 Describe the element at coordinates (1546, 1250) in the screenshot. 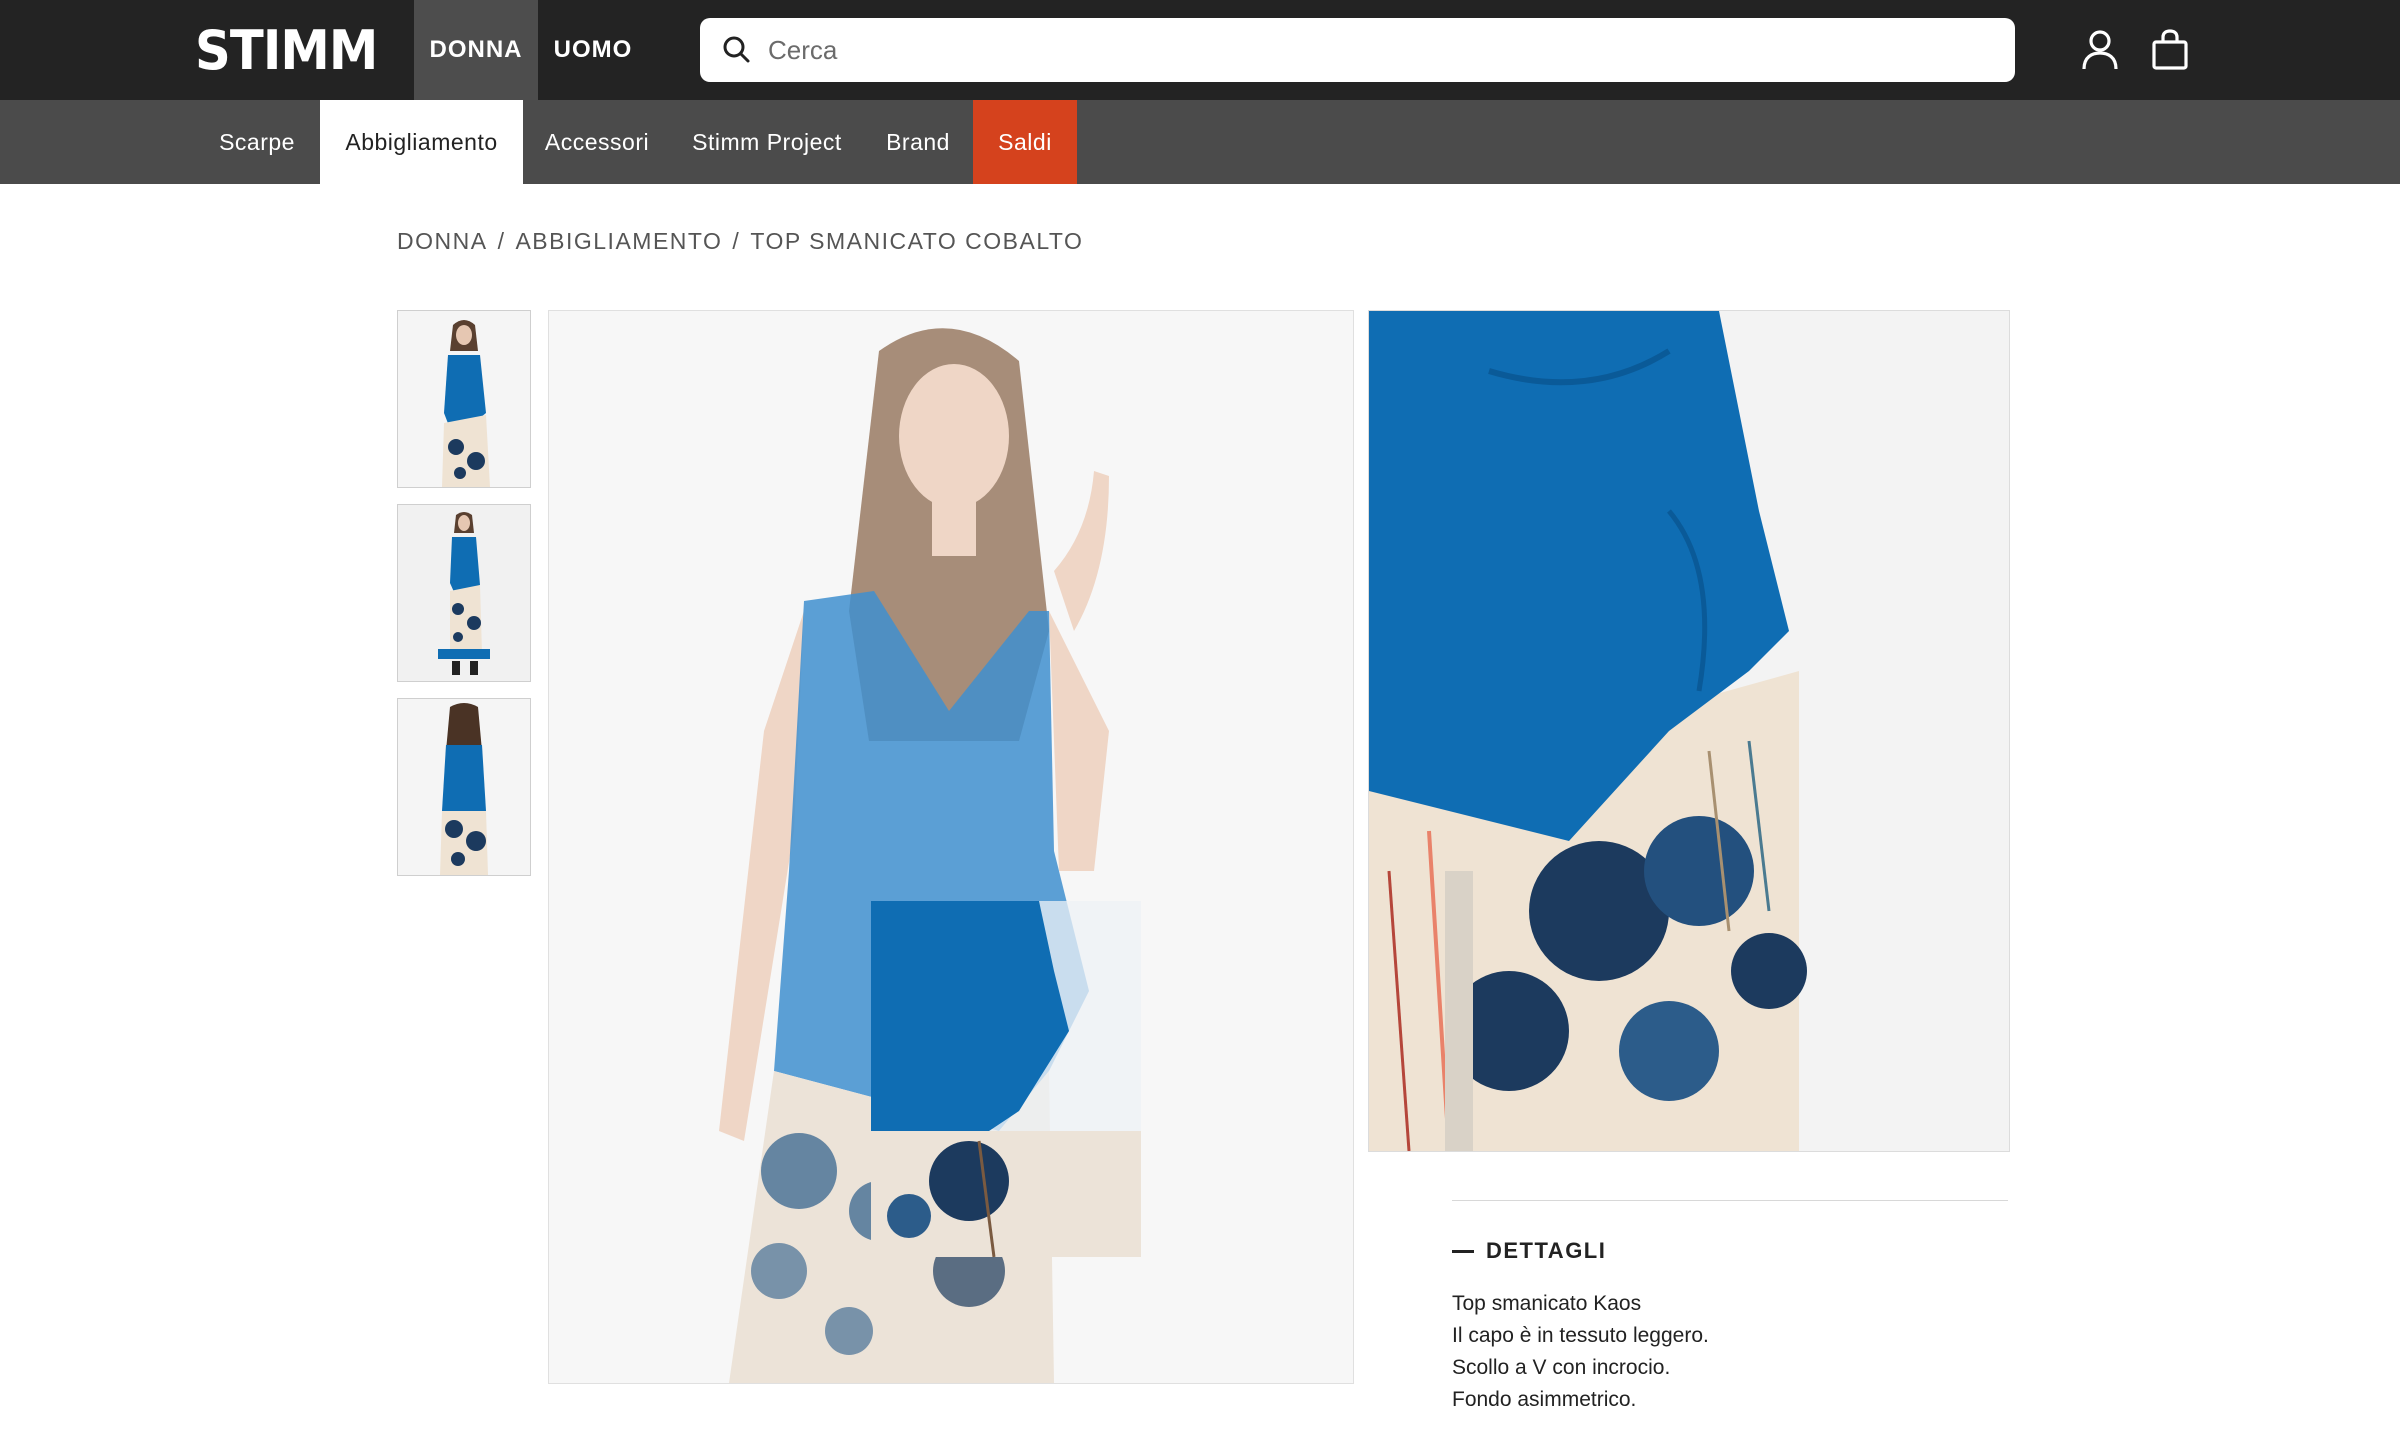

I see `details-title: DETTAGLI` at that location.